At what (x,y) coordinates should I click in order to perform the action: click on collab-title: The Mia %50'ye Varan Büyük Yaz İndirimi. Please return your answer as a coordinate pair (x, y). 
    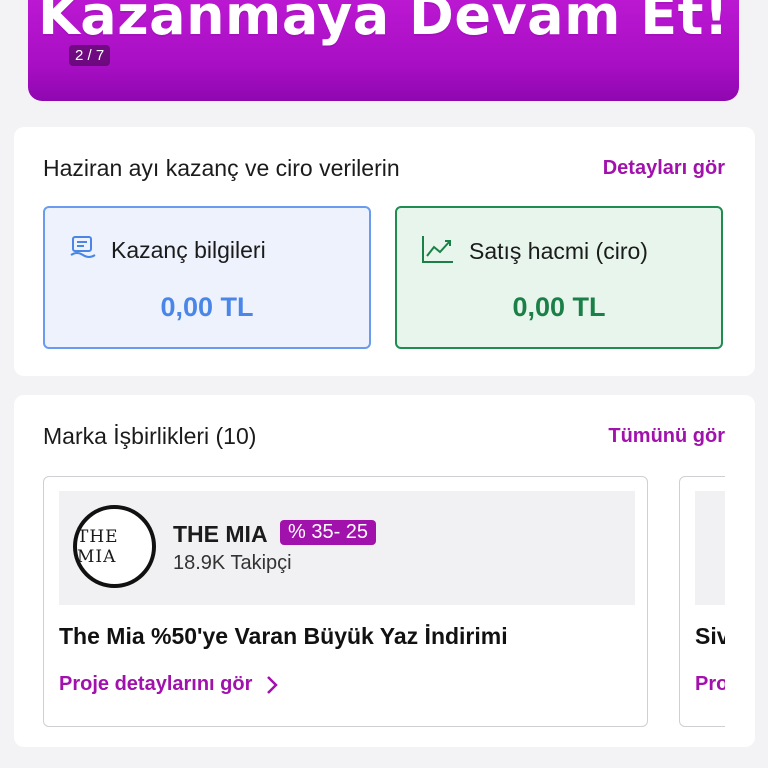
    Looking at the image, I should click on (283, 636).